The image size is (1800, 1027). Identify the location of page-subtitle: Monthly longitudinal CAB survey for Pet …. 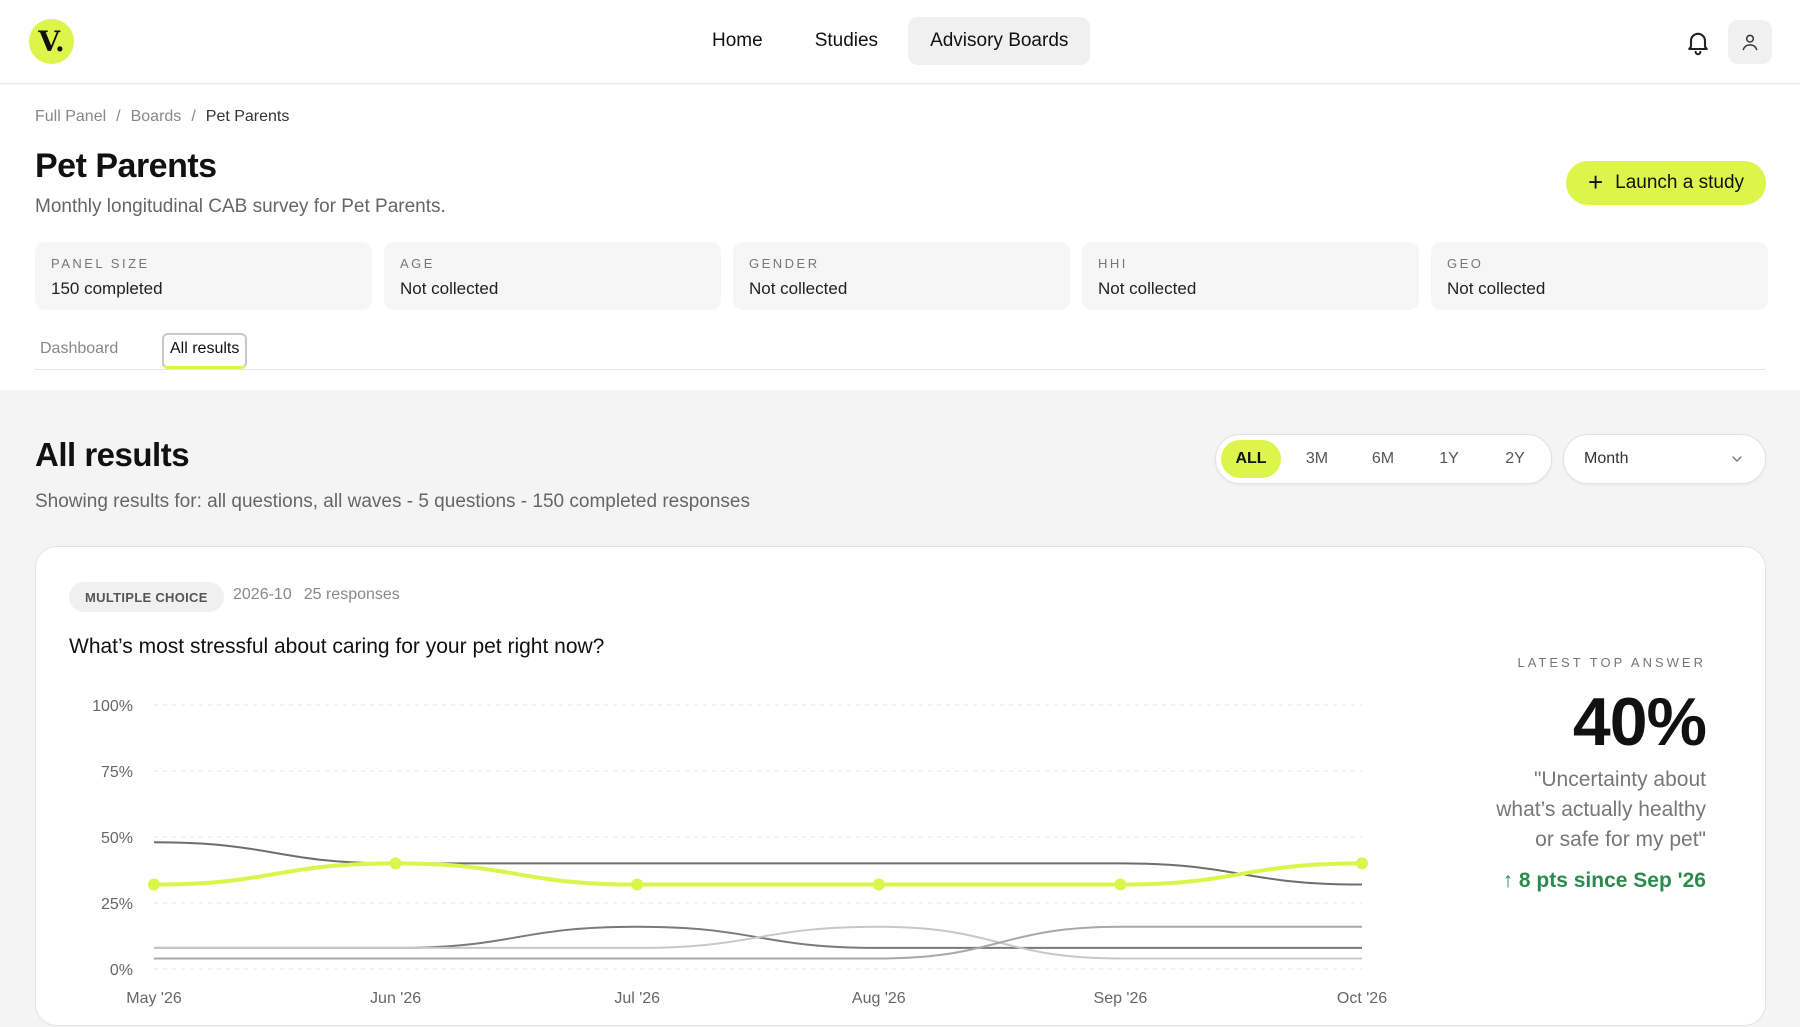
(240, 206).